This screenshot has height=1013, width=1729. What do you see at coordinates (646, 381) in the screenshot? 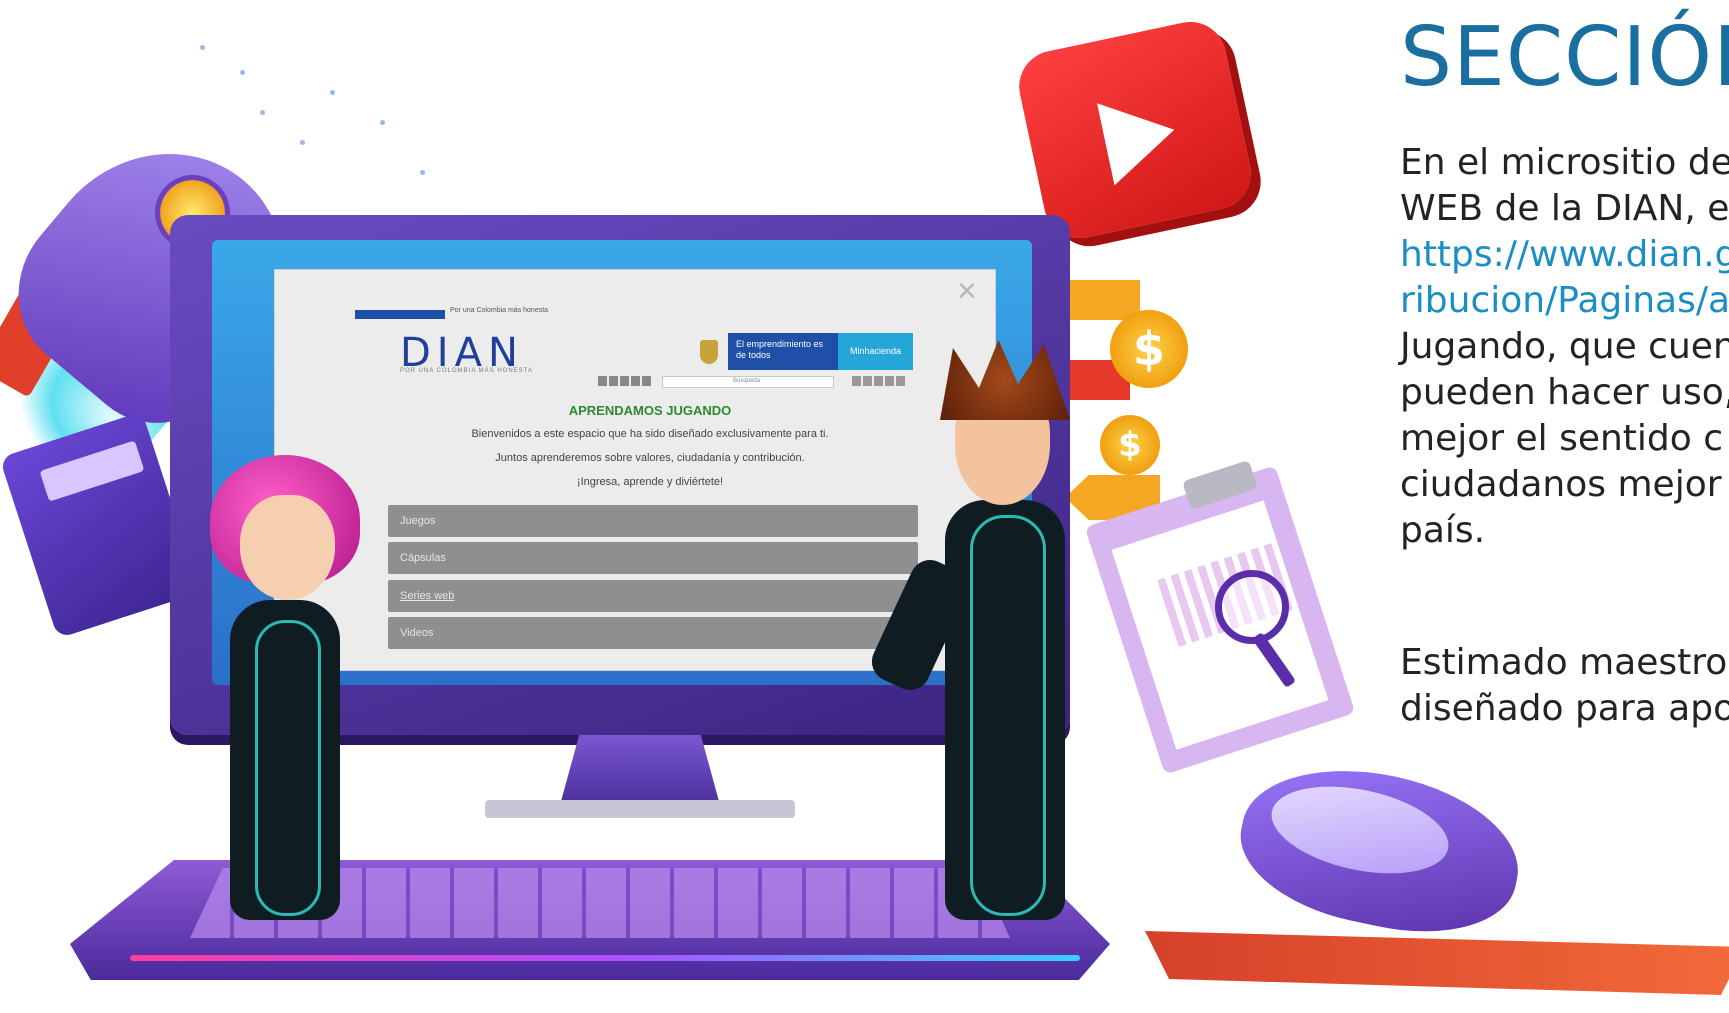
I see `instagram-icon` at bounding box center [646, 381].